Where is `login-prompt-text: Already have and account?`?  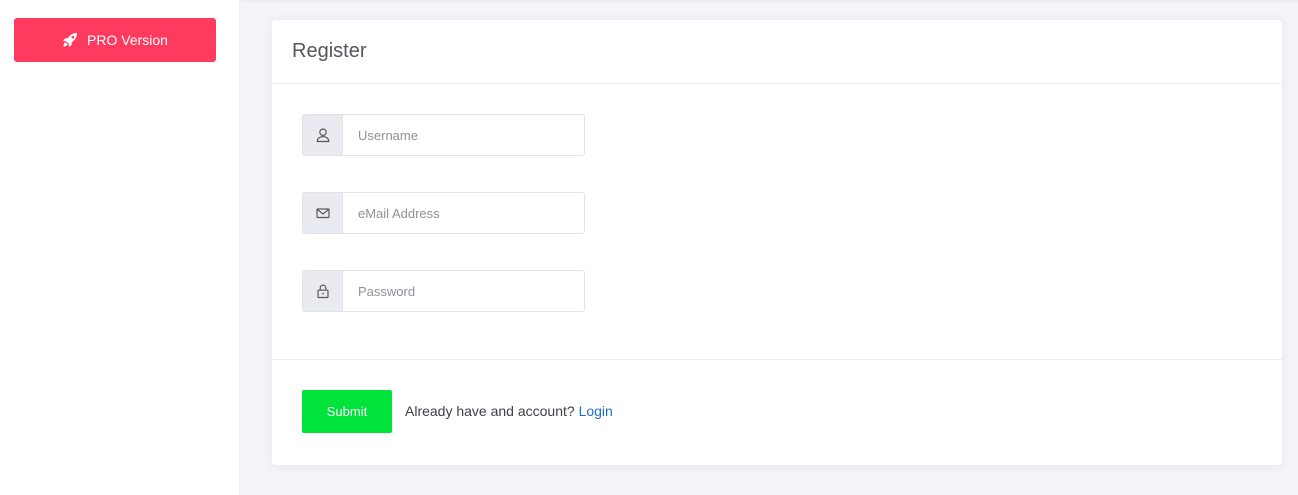 login-prompt-text: Already have and account? is located at coordinates (490, 411).